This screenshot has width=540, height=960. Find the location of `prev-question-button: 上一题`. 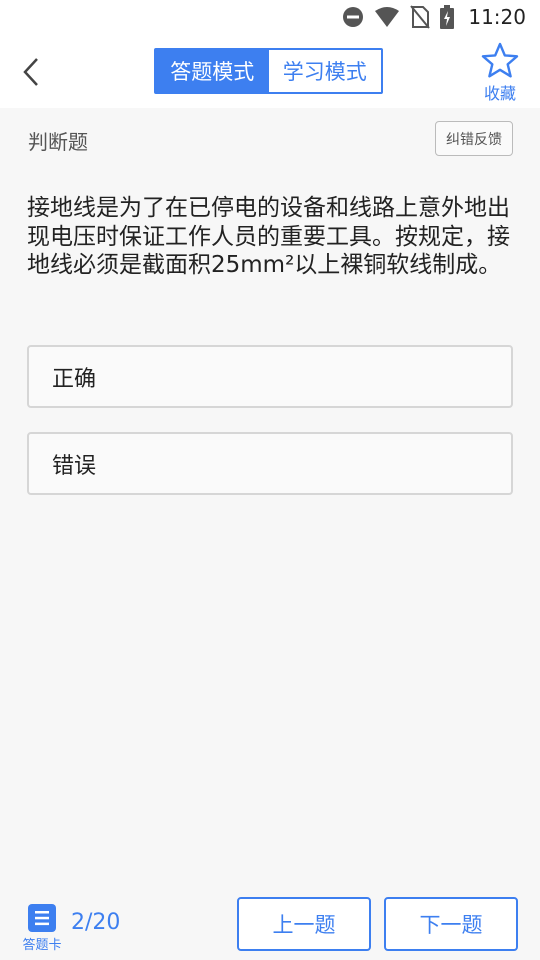

prev-question-button: 上一题 is located at coordinates (304, 924).